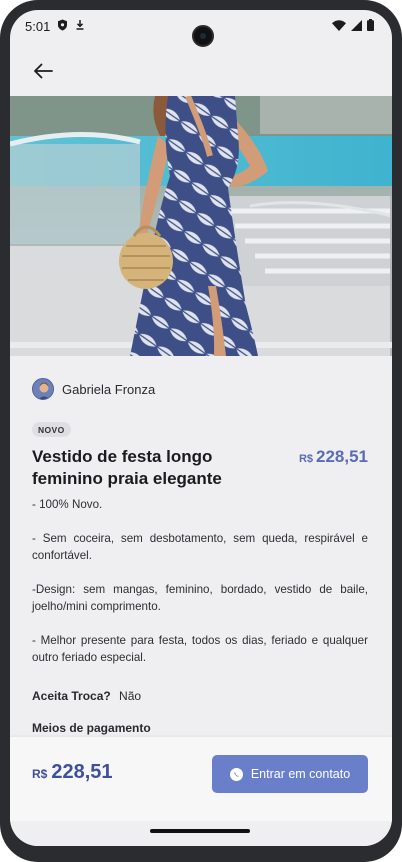  What do you see at coordinates (38, 26) in the screenshot?
I see `status-time: 5:01` at bounding box center [38, 26].